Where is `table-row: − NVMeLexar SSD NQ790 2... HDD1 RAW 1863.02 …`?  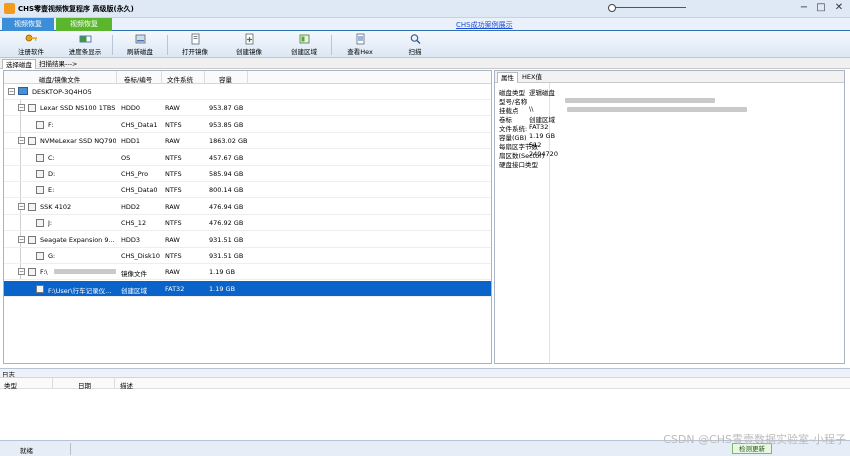 table-row: − NVMeLexar SSD NQ790 2... HDD1 RAW 1863.02 … is located at coordinates (247, 141).